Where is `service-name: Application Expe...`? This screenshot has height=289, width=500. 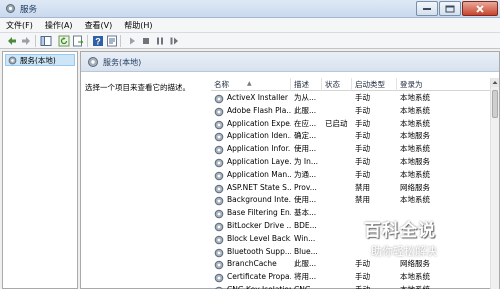 service-name: Application Expe... is located at coordinates (251, 124).